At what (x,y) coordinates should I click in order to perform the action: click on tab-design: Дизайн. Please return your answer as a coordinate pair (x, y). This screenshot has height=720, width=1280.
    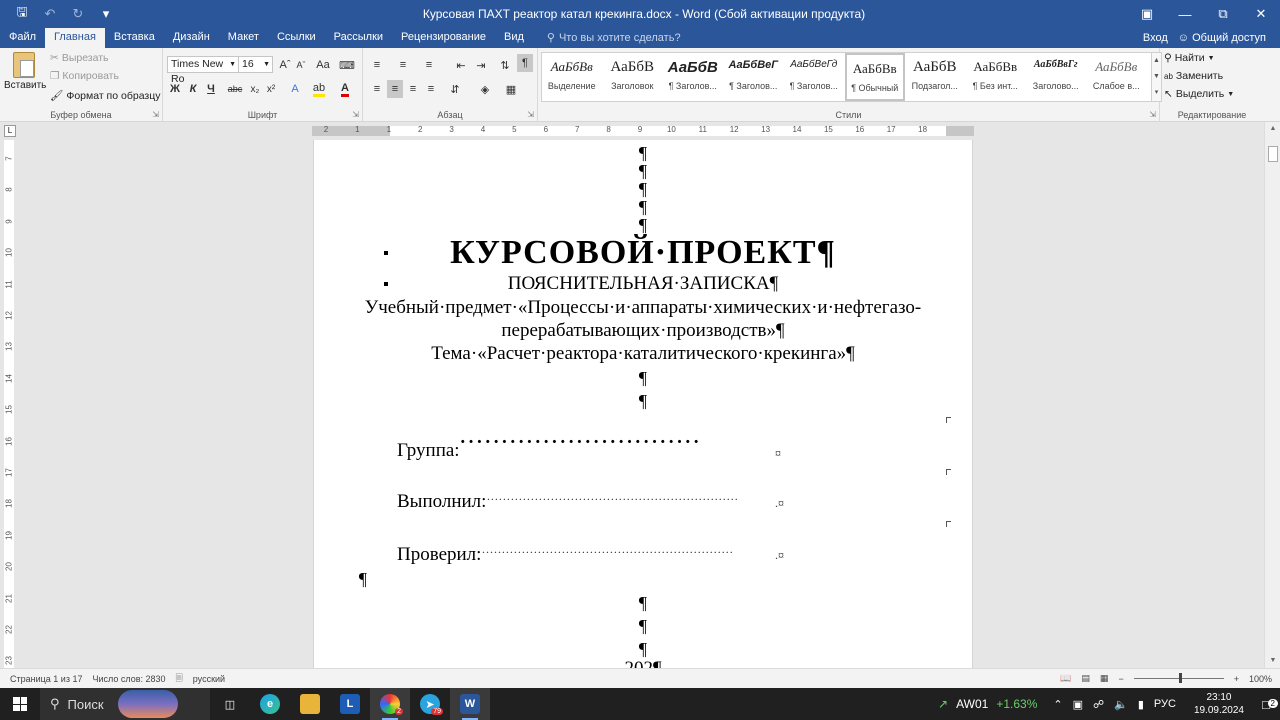
    Looking at the image, I should click on (191, 38).